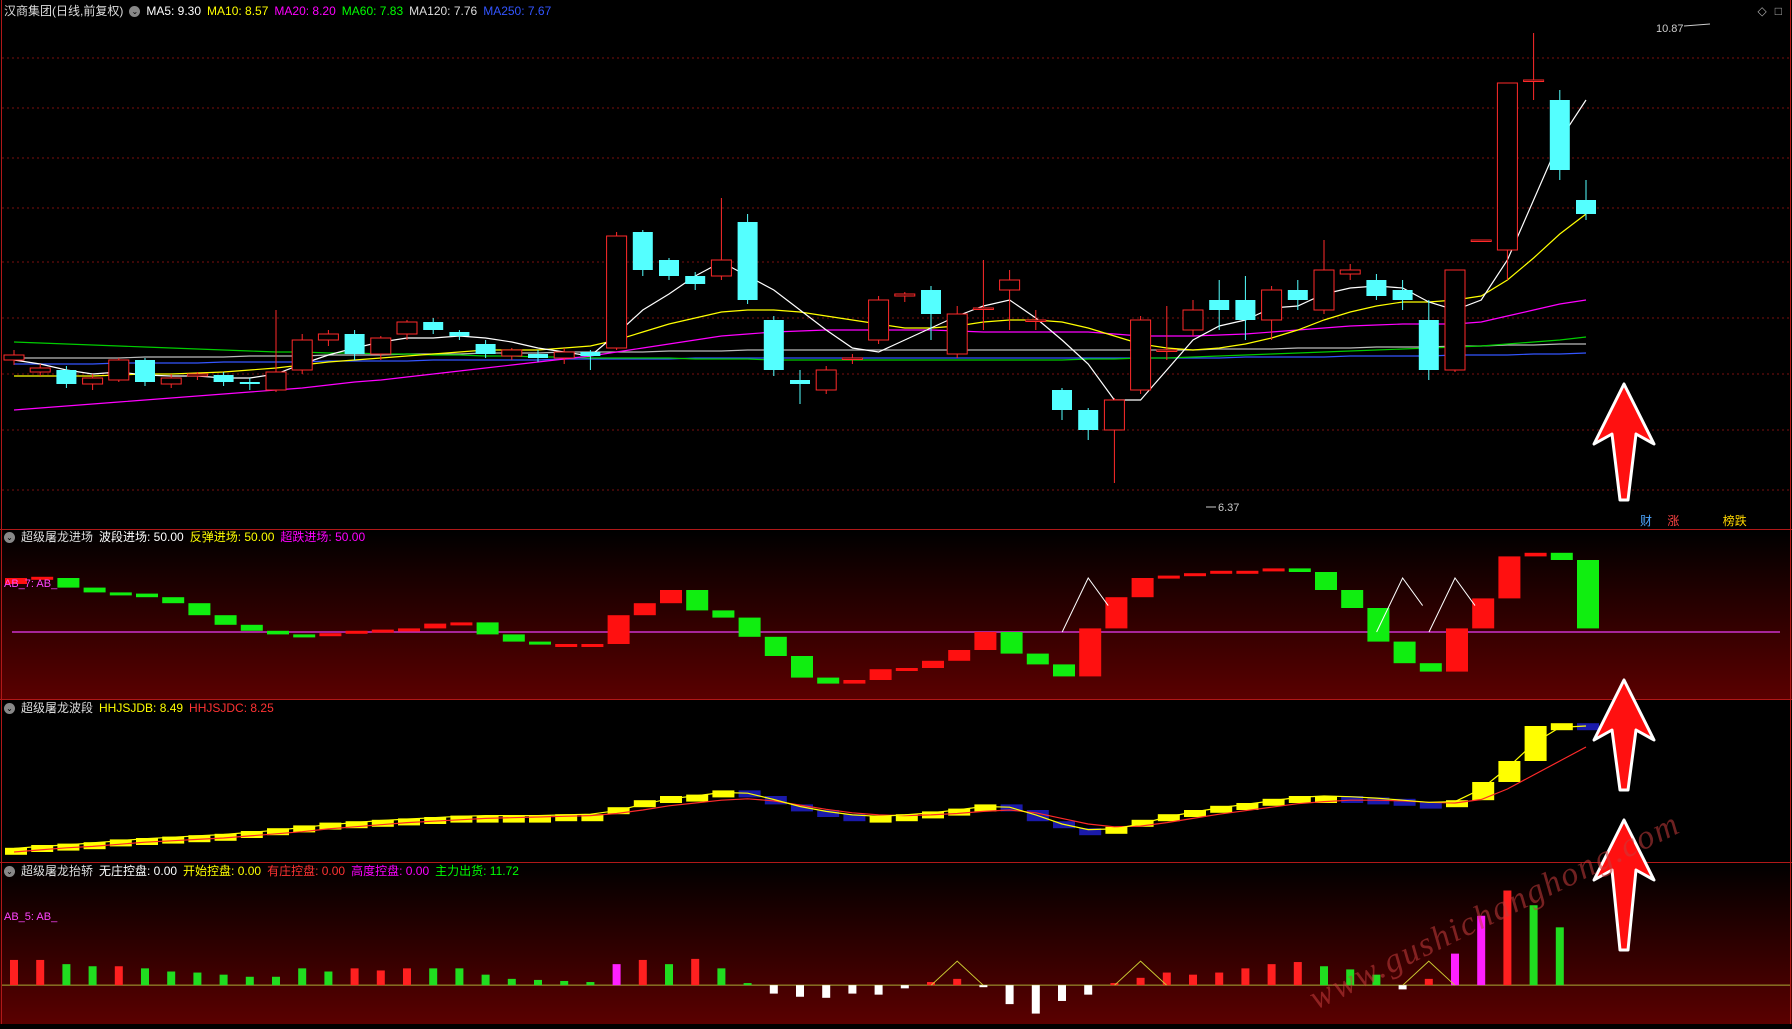 This screenshot has width=1792, height=1029. Describe the element at coordinates (1762, 11) in the screenshot. I see `diamond-icon: ◇` at that location.